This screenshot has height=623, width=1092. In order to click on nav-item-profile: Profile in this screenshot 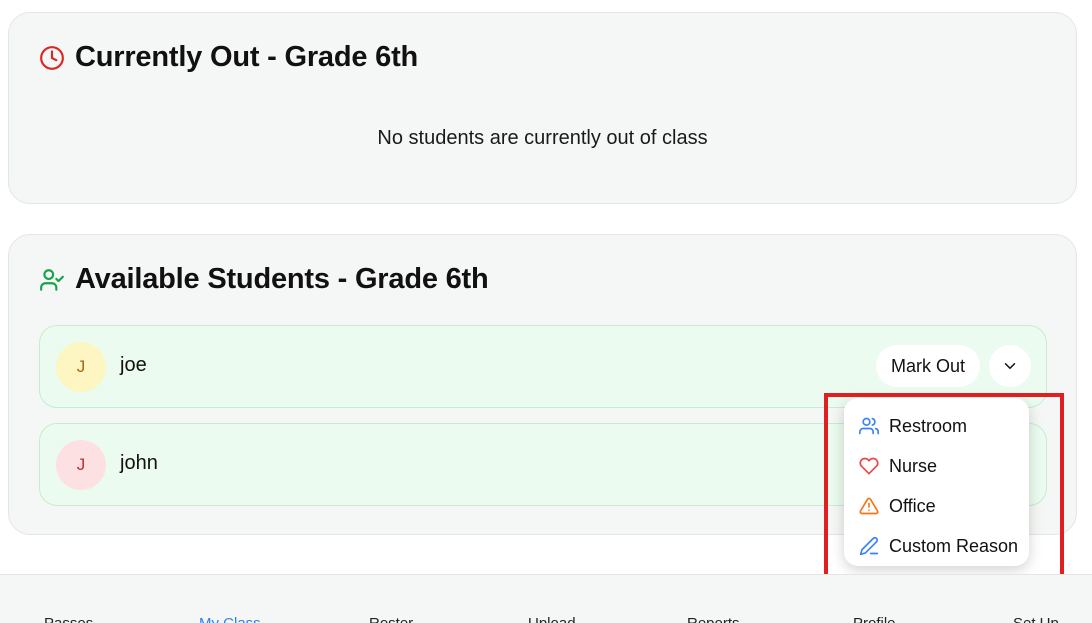, I will do `click(874, 619)`.